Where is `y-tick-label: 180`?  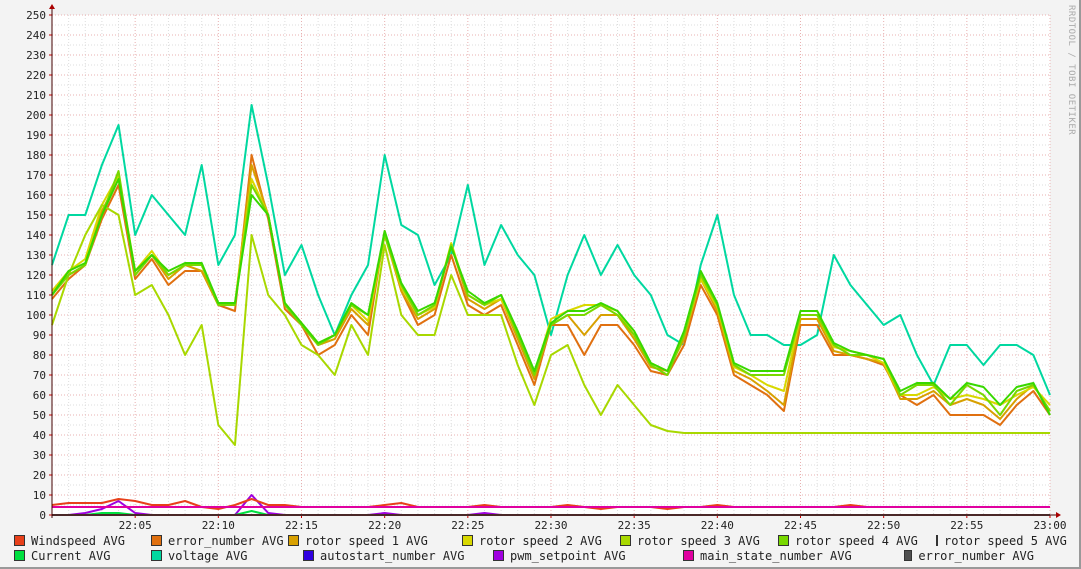 y-tick-label: 180 is located at coordinates (36, 155).